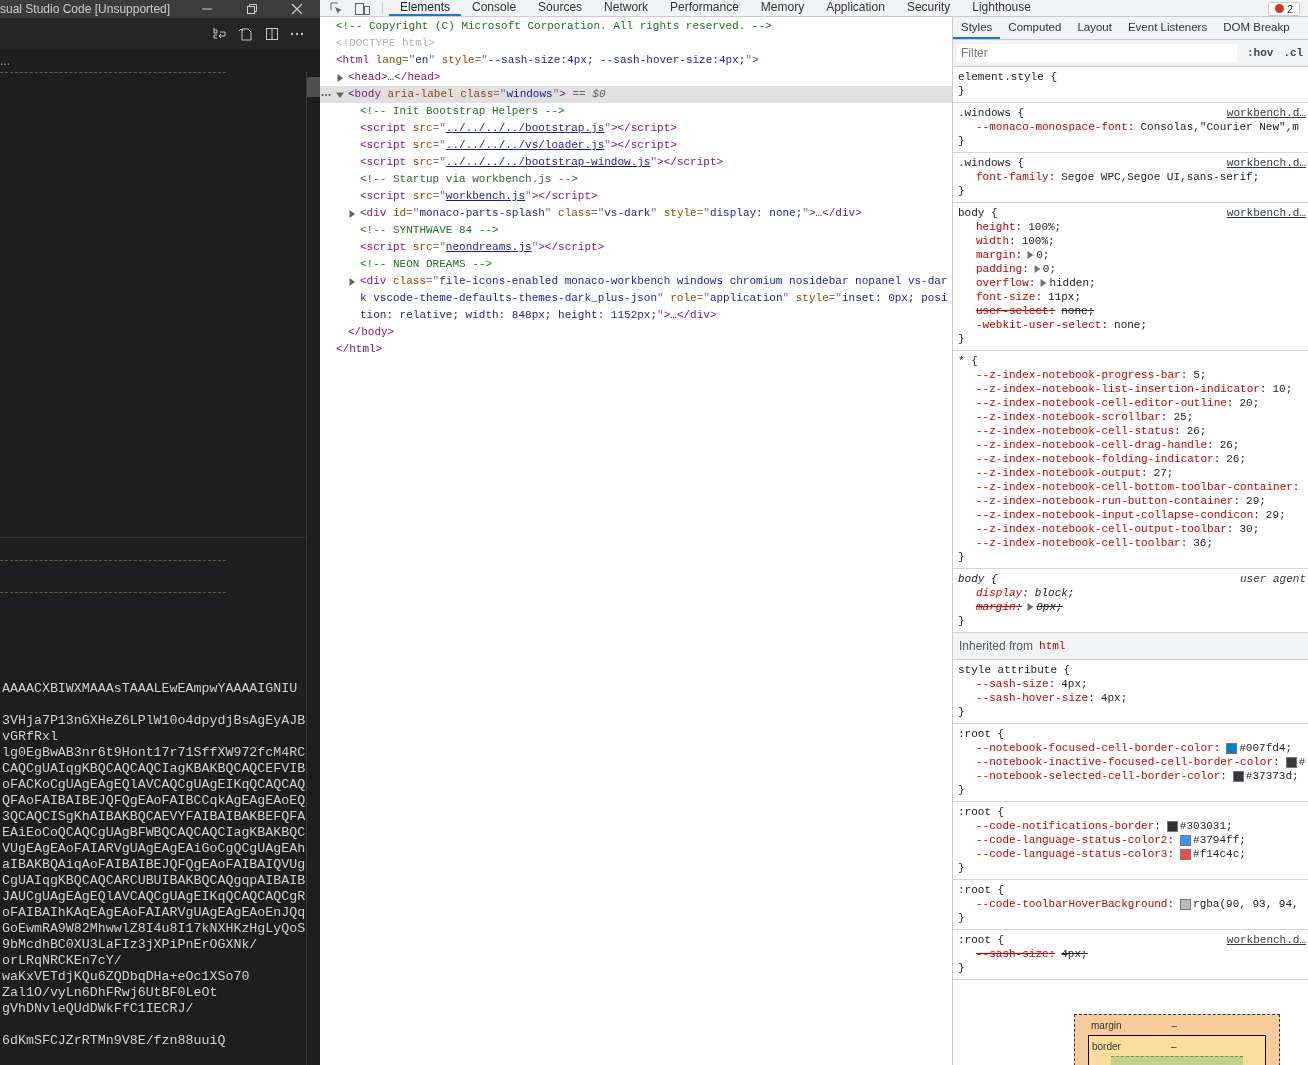  What do you see at coordinates (636, 162) in the screenshot?
I see `dom-row: <script src="../../../../bootstrap-window.js"></script>` at bounding box center [636, 162].